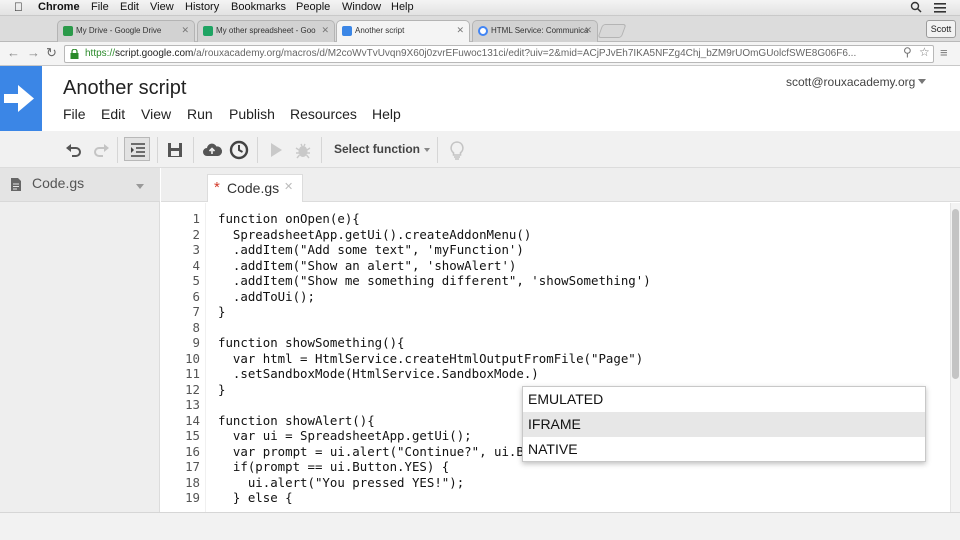 This screenshot has height=540, width=960. What do you see at coordinates (724, 399) in the screenshot?
I see `autocomplete-option-emulated: EMULATED` at bounding box center [724, 399].